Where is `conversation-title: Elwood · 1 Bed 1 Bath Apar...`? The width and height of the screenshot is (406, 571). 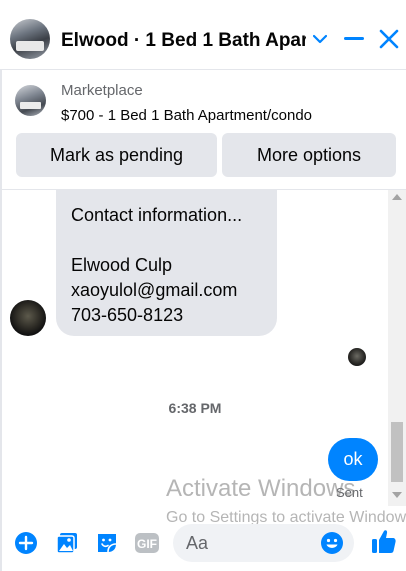 conversation-title: Elwood · 1 Bed 1 Bath Apar... is located at coordinates (183, 41).